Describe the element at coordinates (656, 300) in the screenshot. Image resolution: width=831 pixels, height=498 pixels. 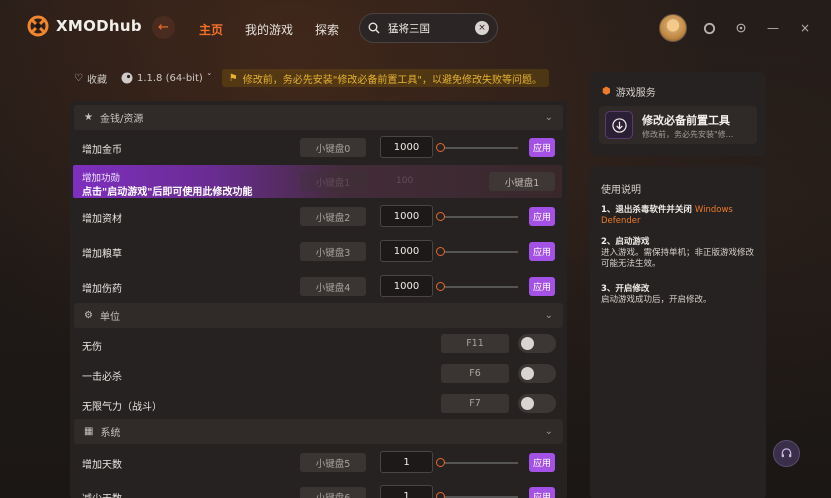
I see `step-body: 启动游戏成功后，开启修改。` at that location.